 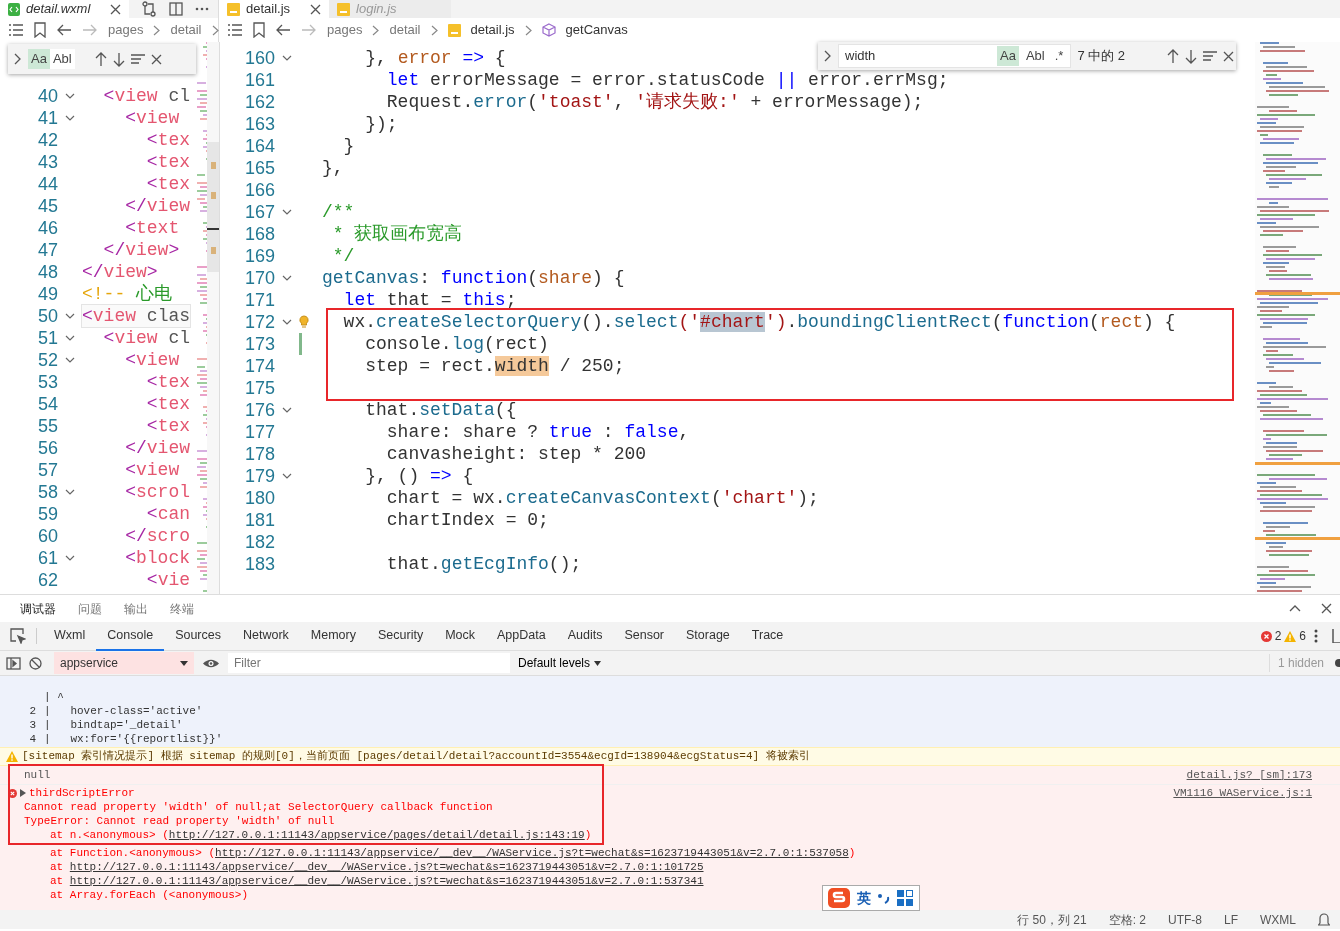 What do you see at coordinates (90, 608) in the screenshot?
I see `panel-tab: 问题` at bounding box center [90, 608].